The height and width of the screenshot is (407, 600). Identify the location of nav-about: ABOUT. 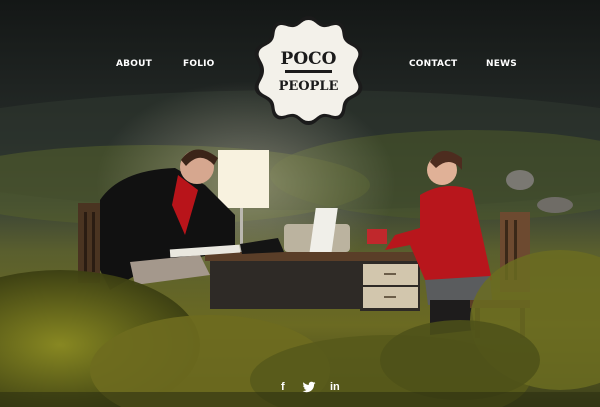
(134, 64).